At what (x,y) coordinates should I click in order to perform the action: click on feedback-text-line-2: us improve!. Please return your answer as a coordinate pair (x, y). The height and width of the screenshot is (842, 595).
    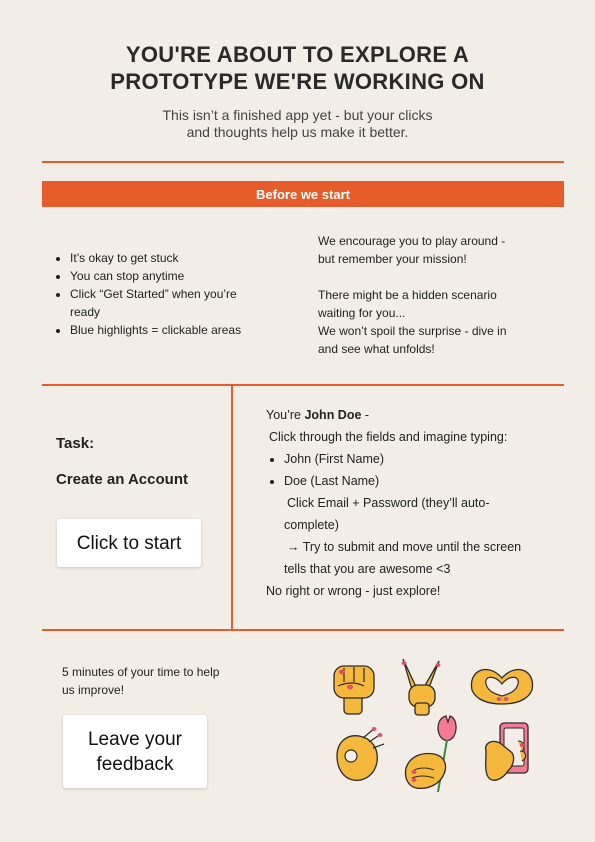
    Looking at the image, I should click on (93, 690).